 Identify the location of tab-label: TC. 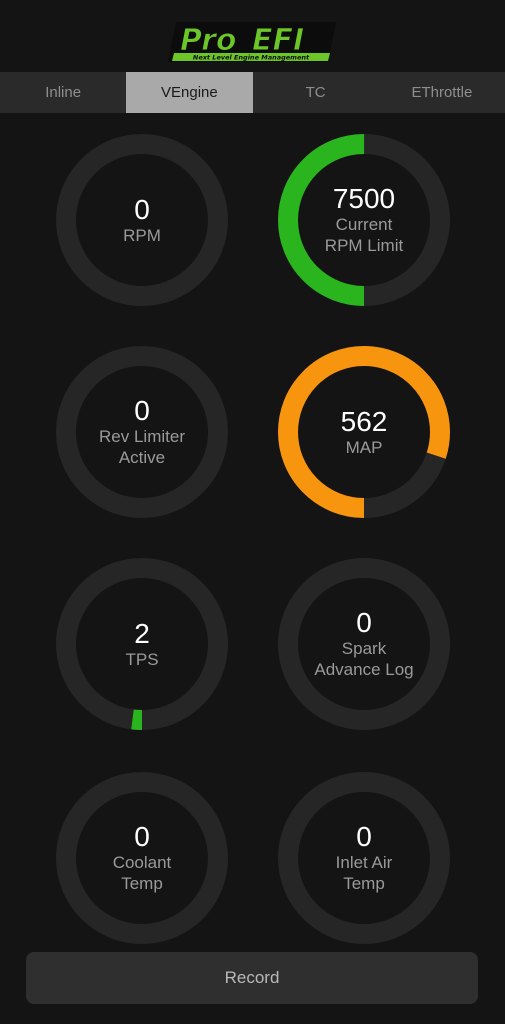
(315, 92).